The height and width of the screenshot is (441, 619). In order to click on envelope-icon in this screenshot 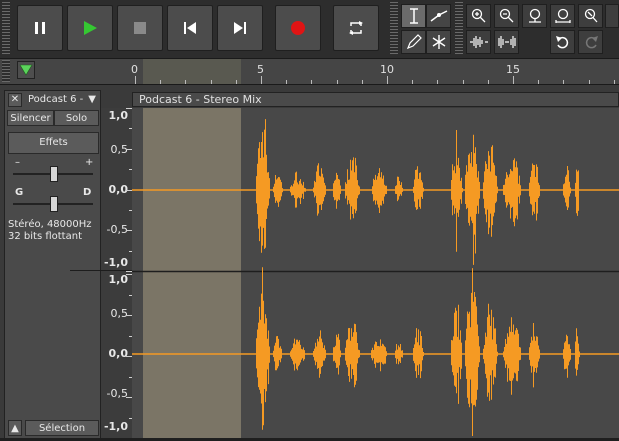, I will do `click(438, 16)`.